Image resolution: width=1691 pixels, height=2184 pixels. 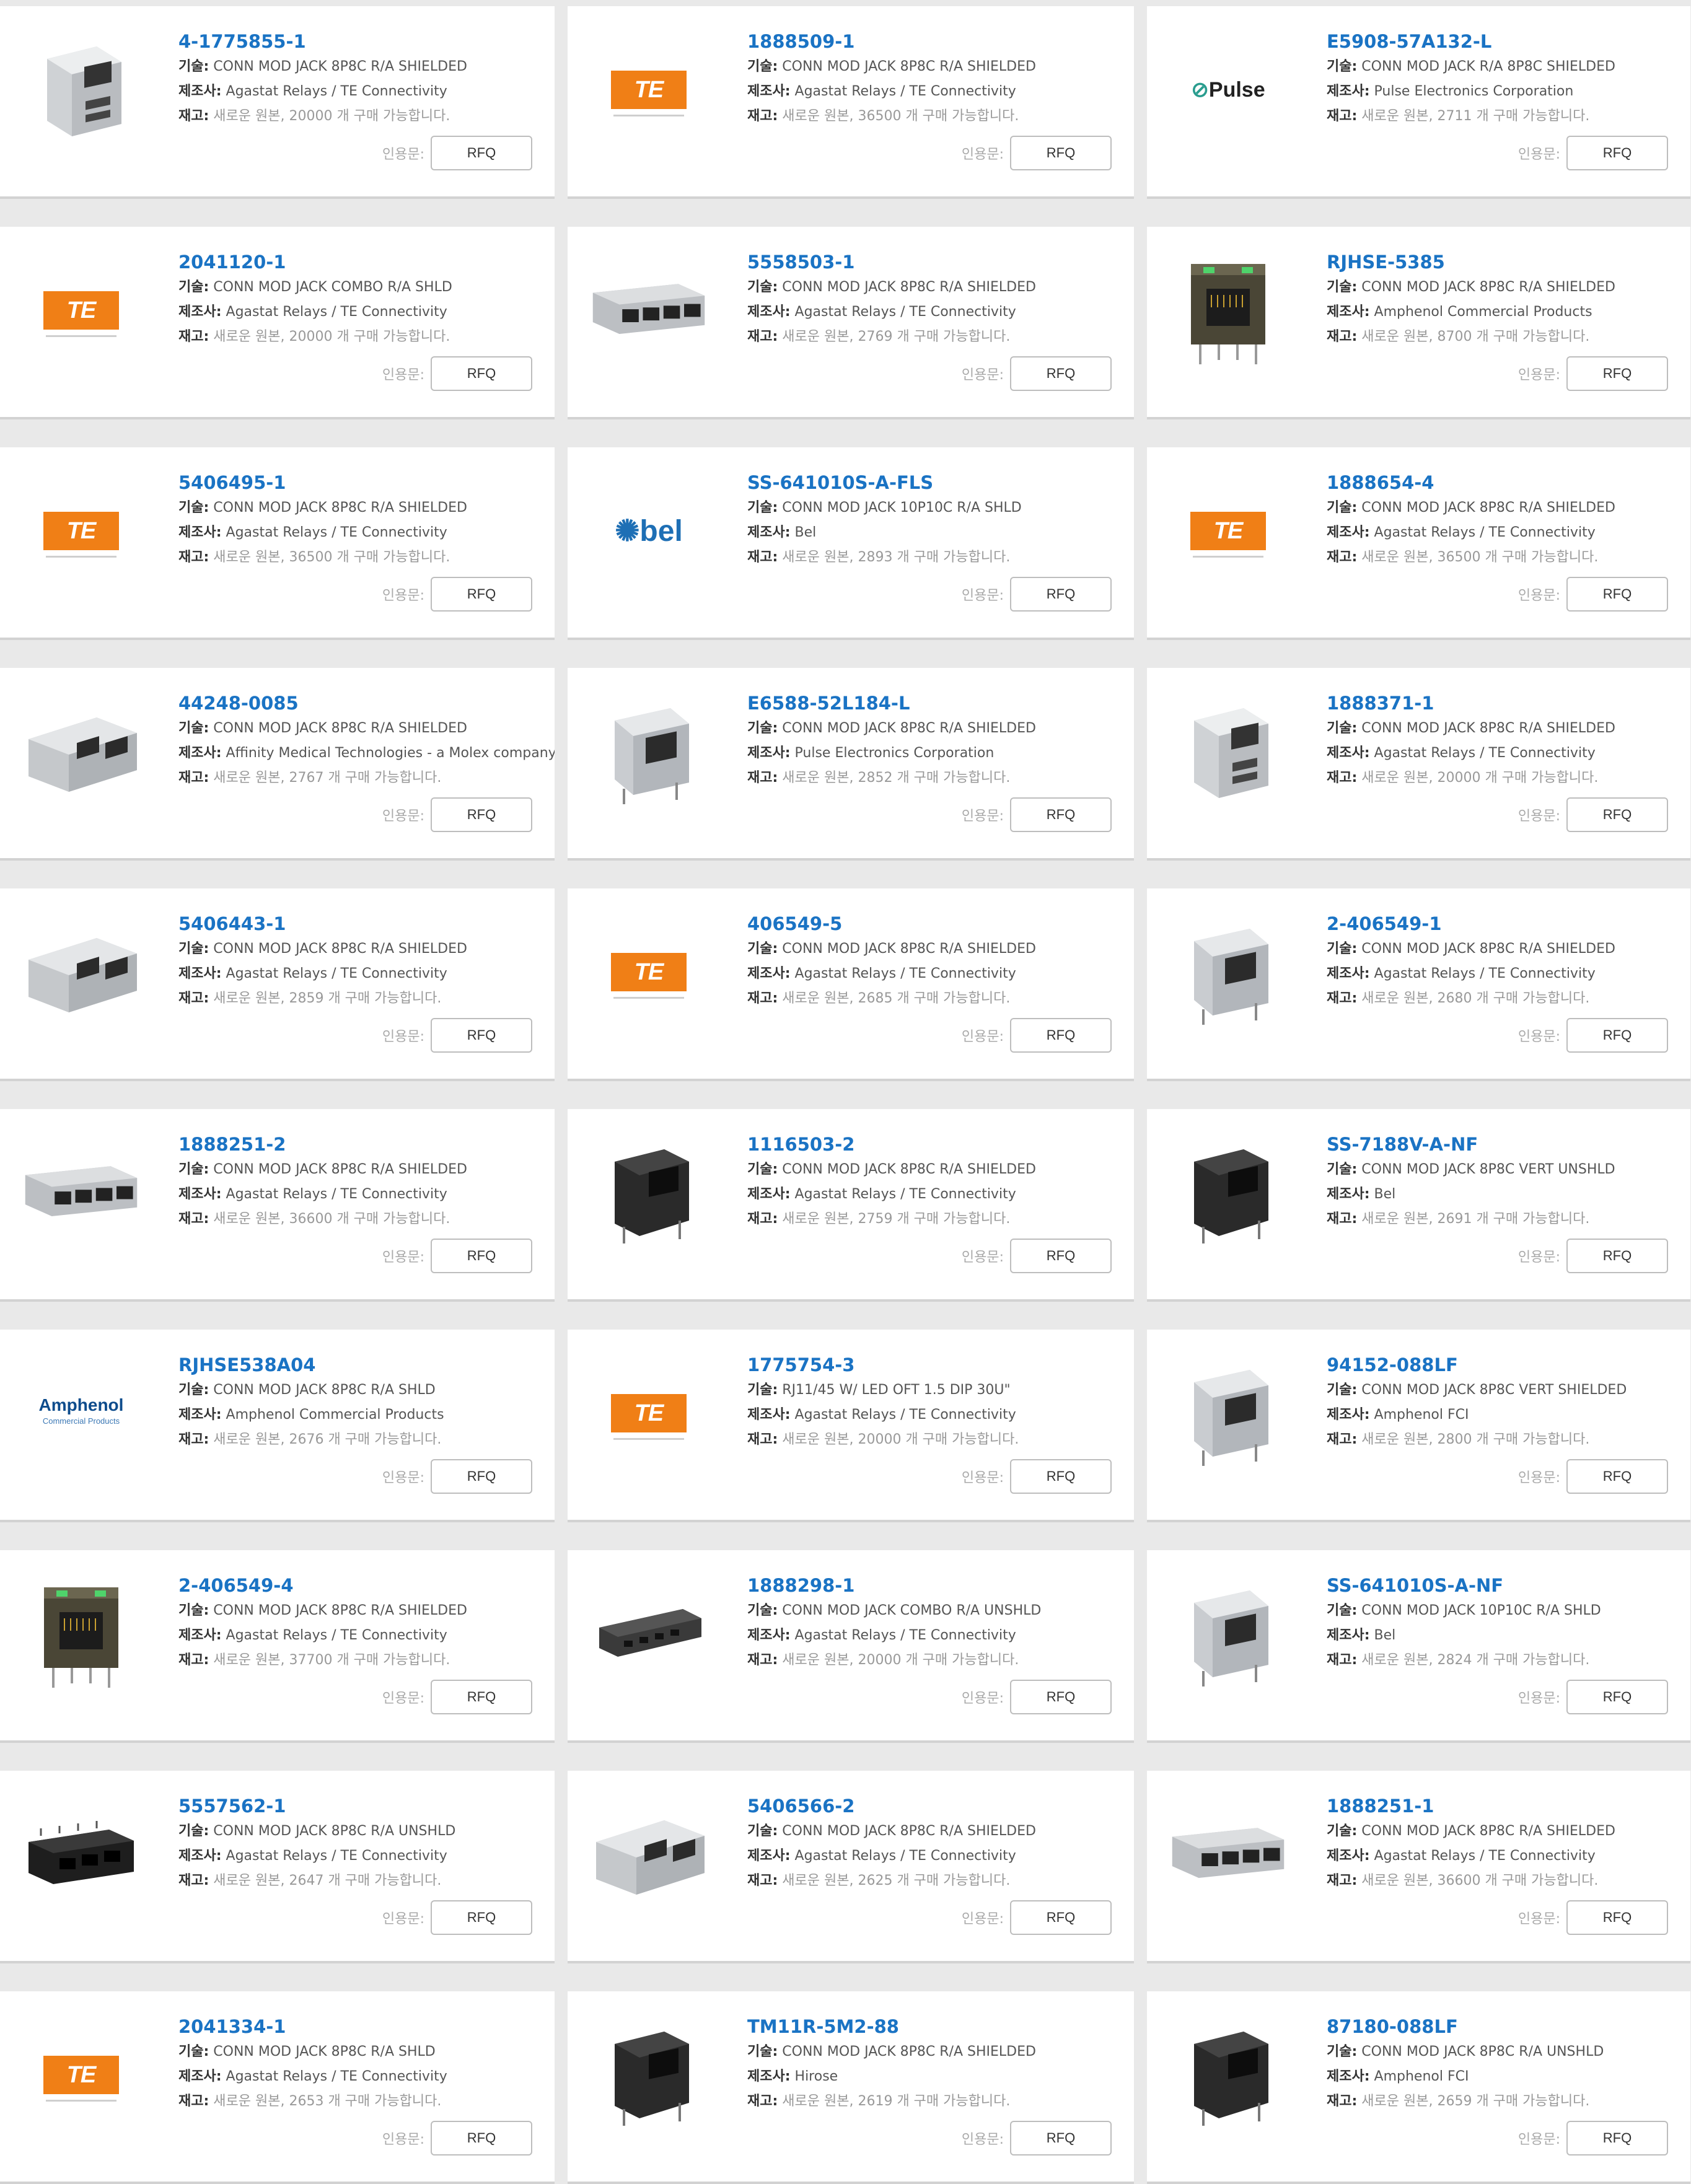 What do you see at coordinates (1505, 2027) in the screenshot?
I see `part-number-link: 87180-088LF` at bounding box center [1505, 2027].